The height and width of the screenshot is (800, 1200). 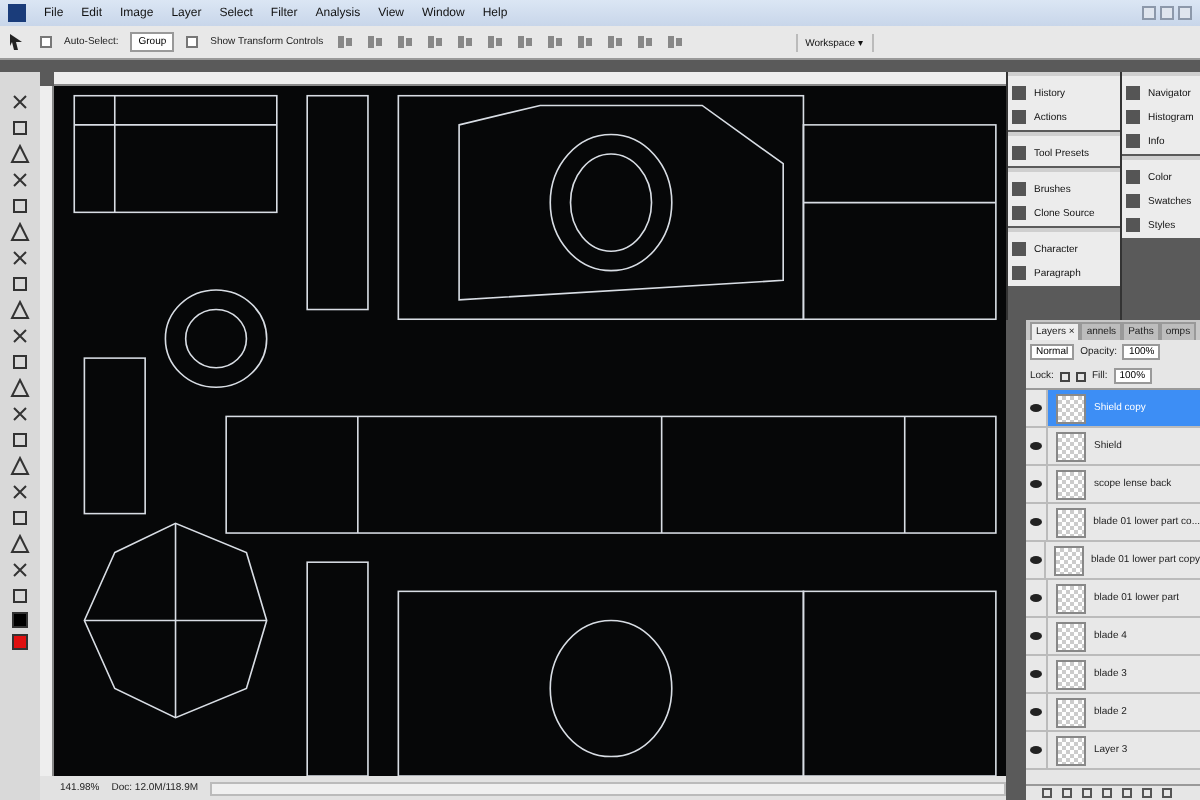 What do you see at coordinates (20, 620) in the screenshot?
I see `foreground-swatch` at bounding box center [20, 620].